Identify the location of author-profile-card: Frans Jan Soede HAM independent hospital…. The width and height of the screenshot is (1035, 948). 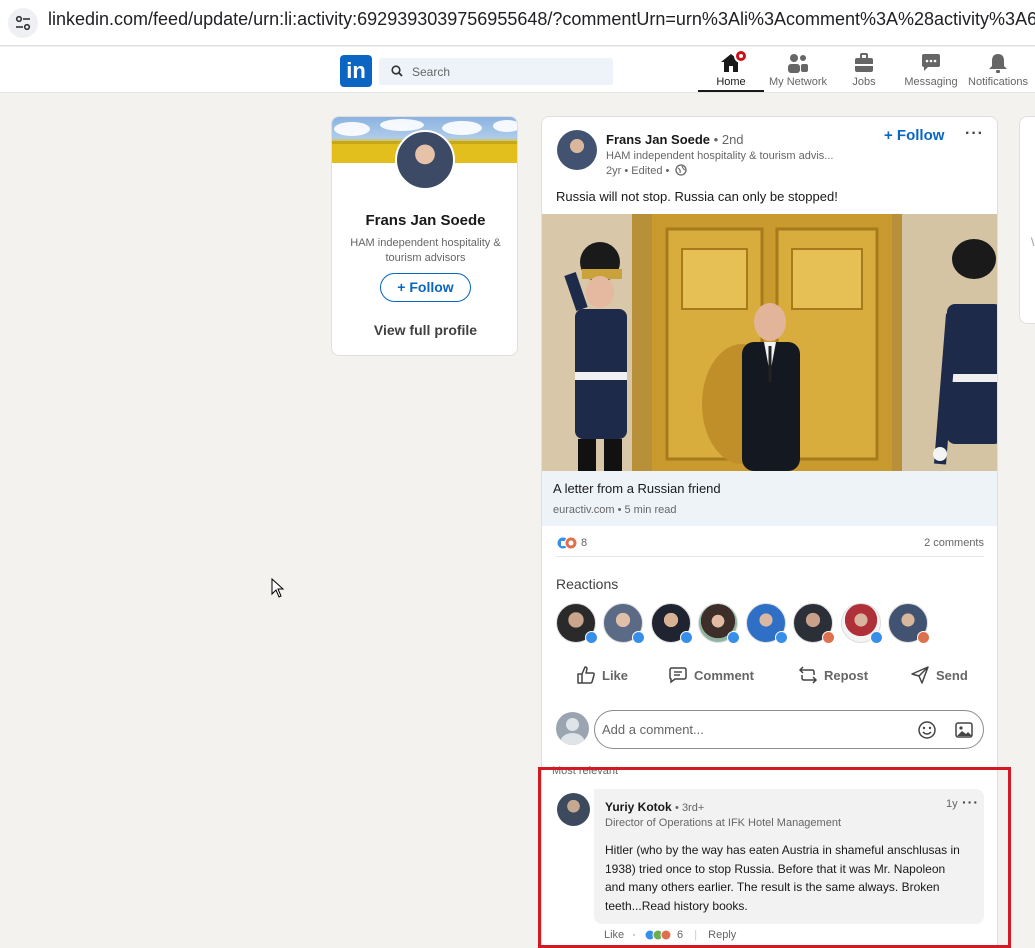
(424, 236).